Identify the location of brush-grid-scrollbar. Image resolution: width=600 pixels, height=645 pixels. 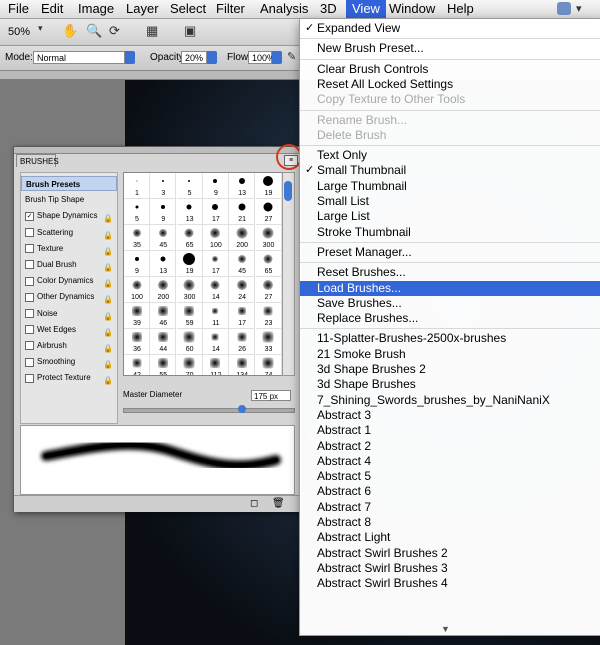
(288, 274).